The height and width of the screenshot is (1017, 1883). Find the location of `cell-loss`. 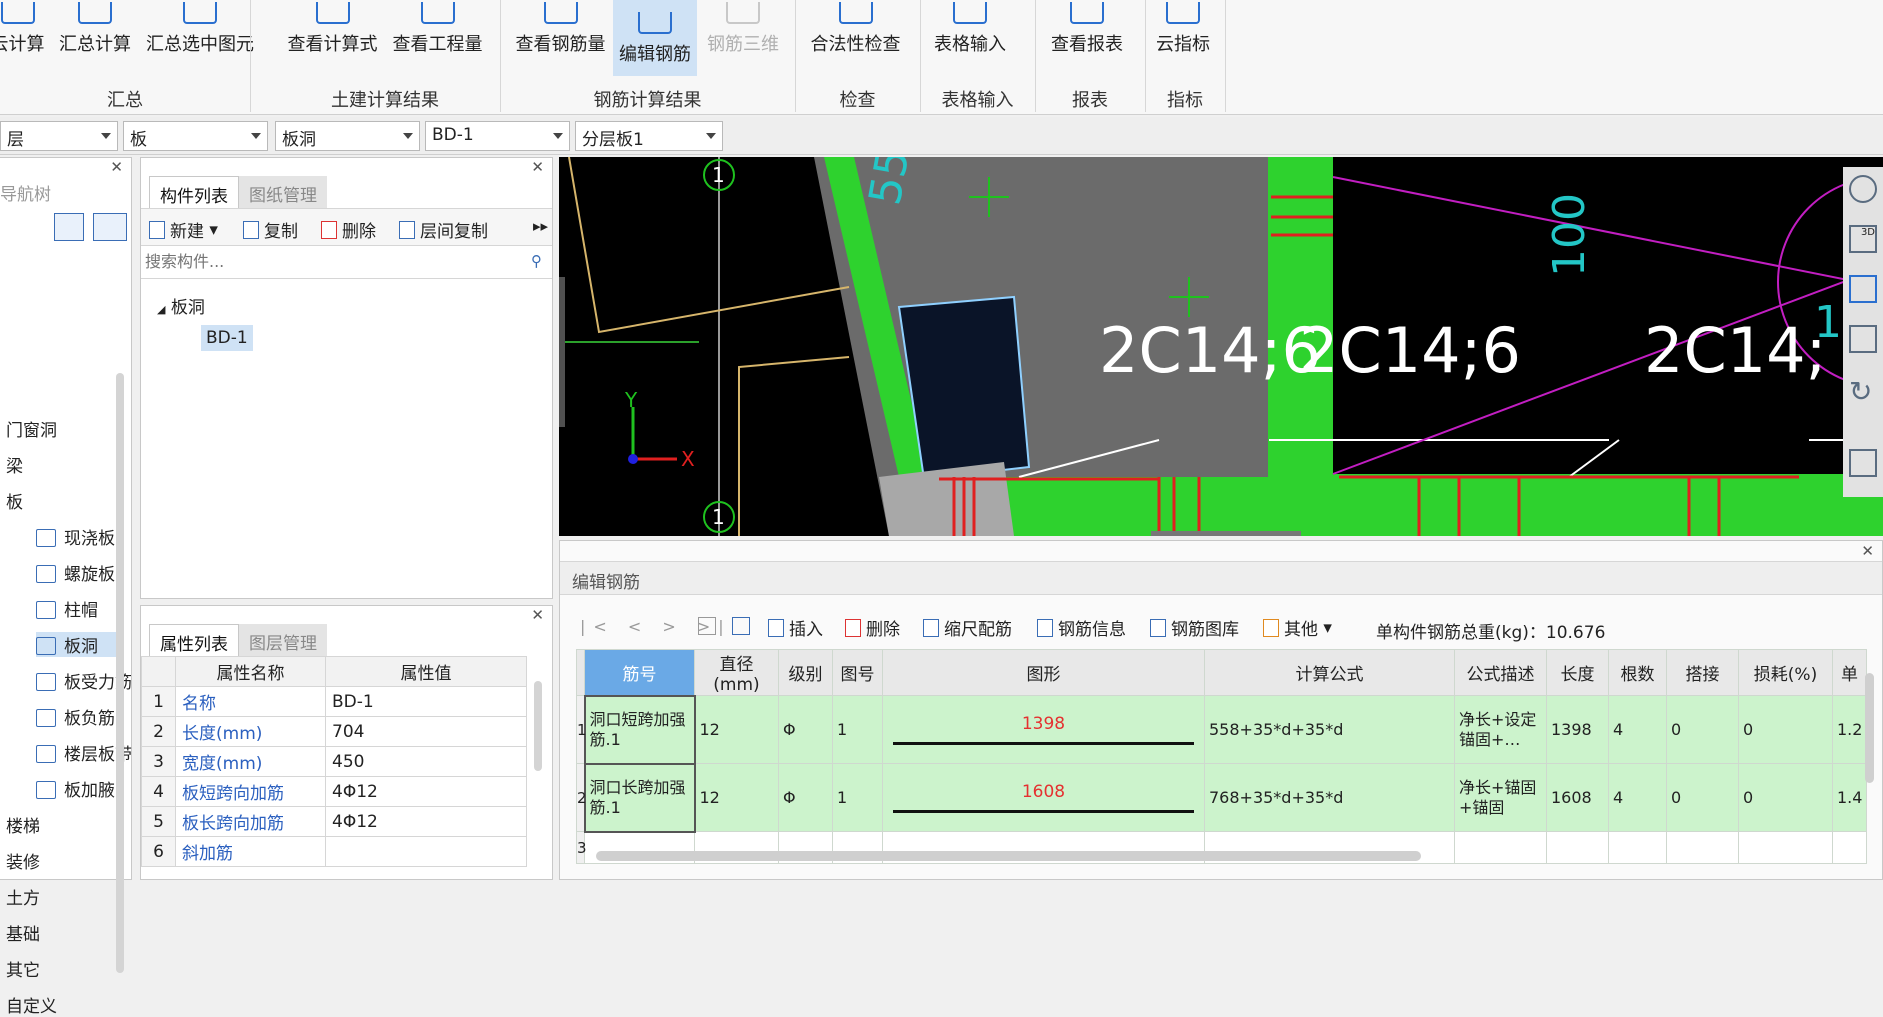

cell-loss is located at coordinates (1785, 847).